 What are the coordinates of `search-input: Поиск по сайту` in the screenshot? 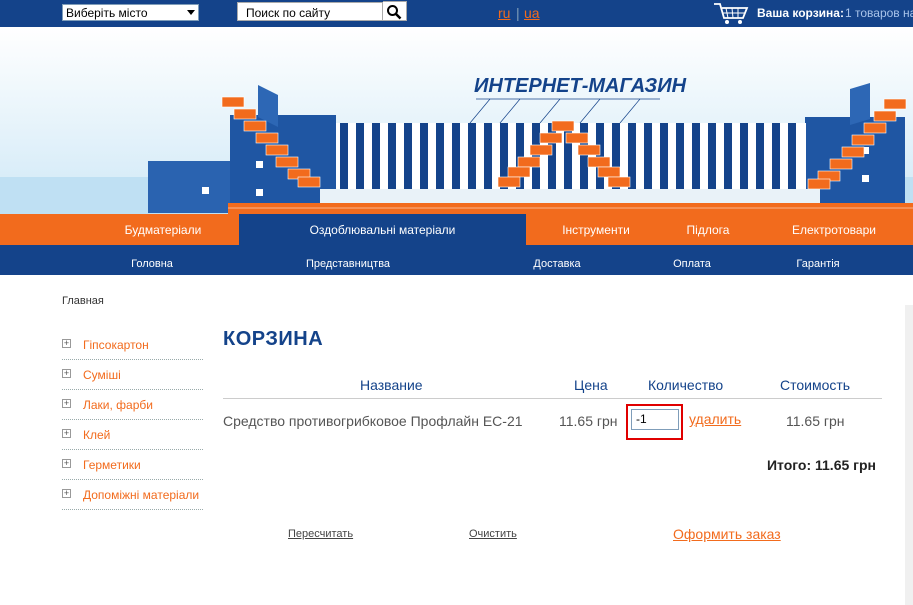 It's located at (310, 11).